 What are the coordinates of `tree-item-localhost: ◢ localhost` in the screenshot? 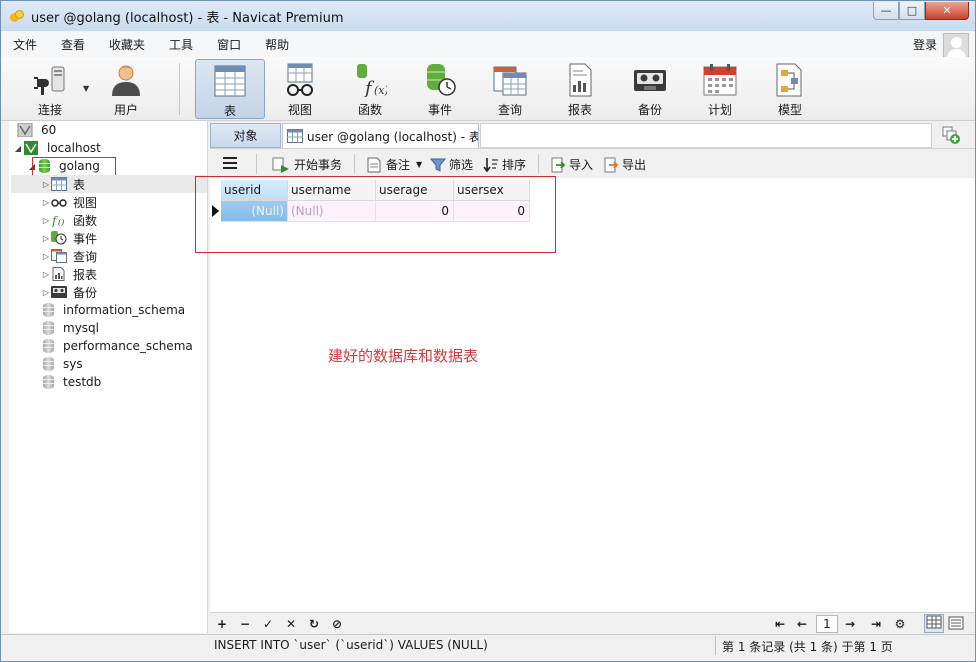 It's located at (57, 148).